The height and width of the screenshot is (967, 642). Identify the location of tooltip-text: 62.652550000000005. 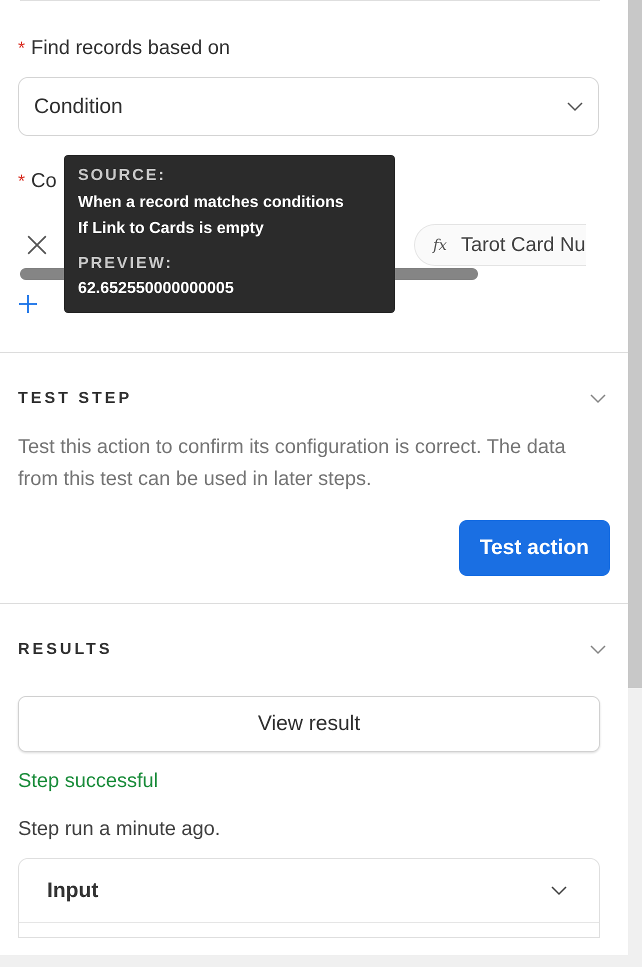
(156, 289).